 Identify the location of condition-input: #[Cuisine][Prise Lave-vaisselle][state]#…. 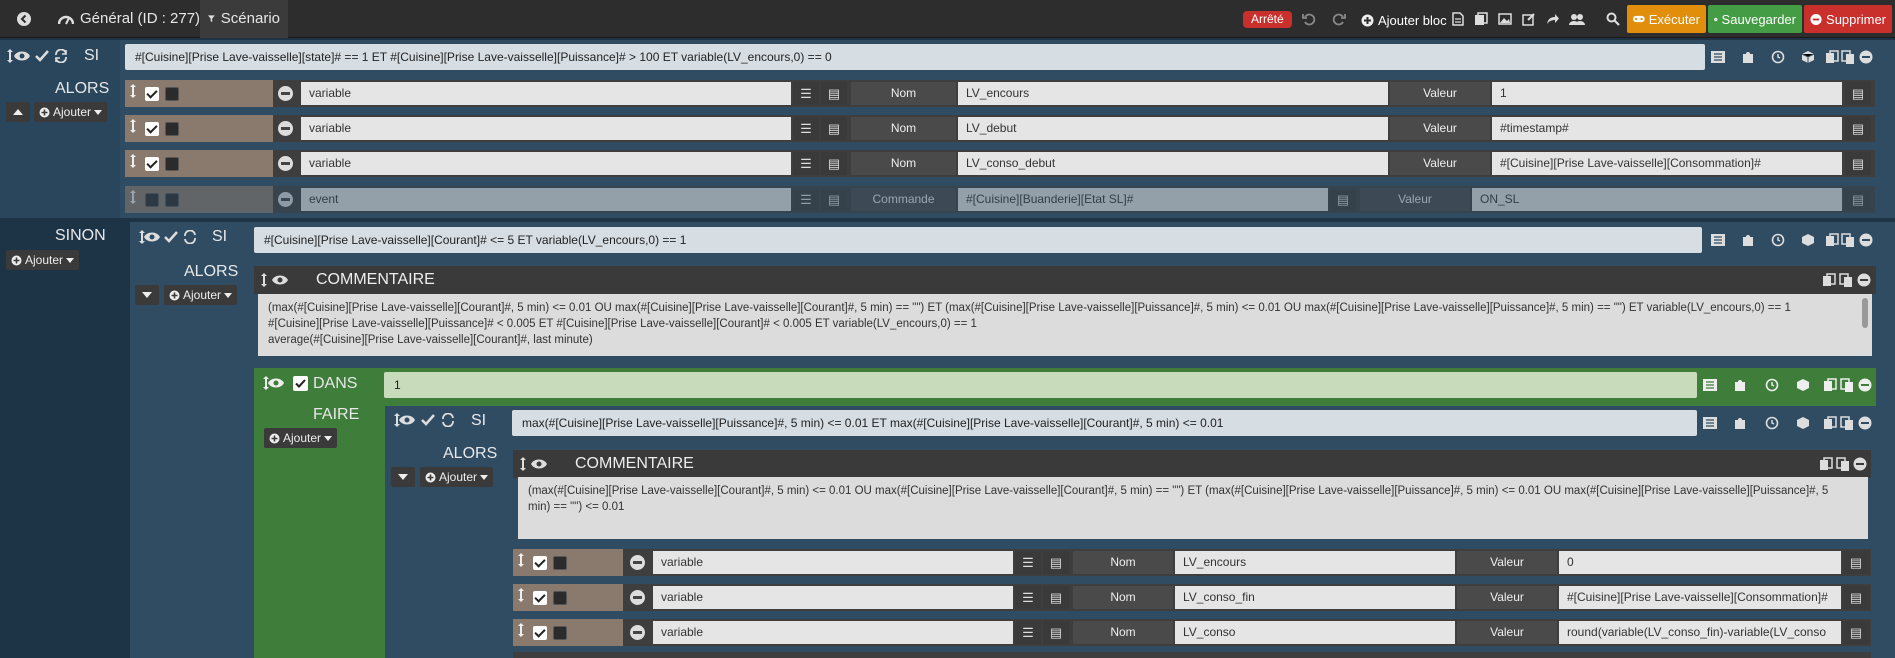
(915, 57).